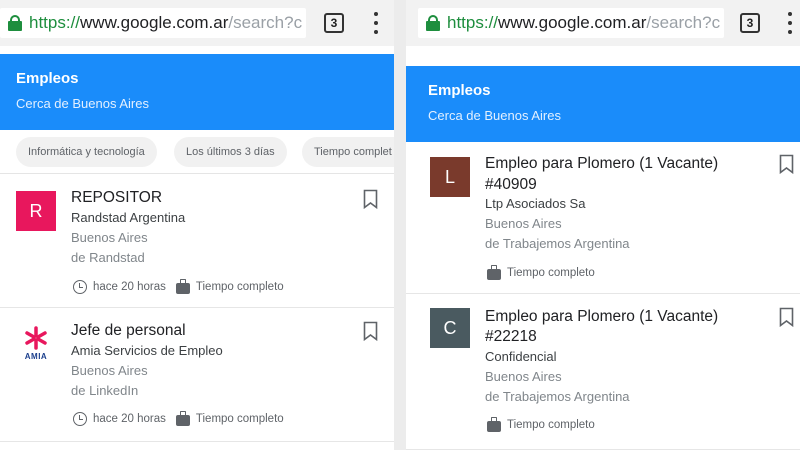 The height and width of the screenshot is (450, 800). What do you see at coordinates (117, 197) in the screenshot?
I see `job-title: REPOSITOR` at bounding box center [117, 197].